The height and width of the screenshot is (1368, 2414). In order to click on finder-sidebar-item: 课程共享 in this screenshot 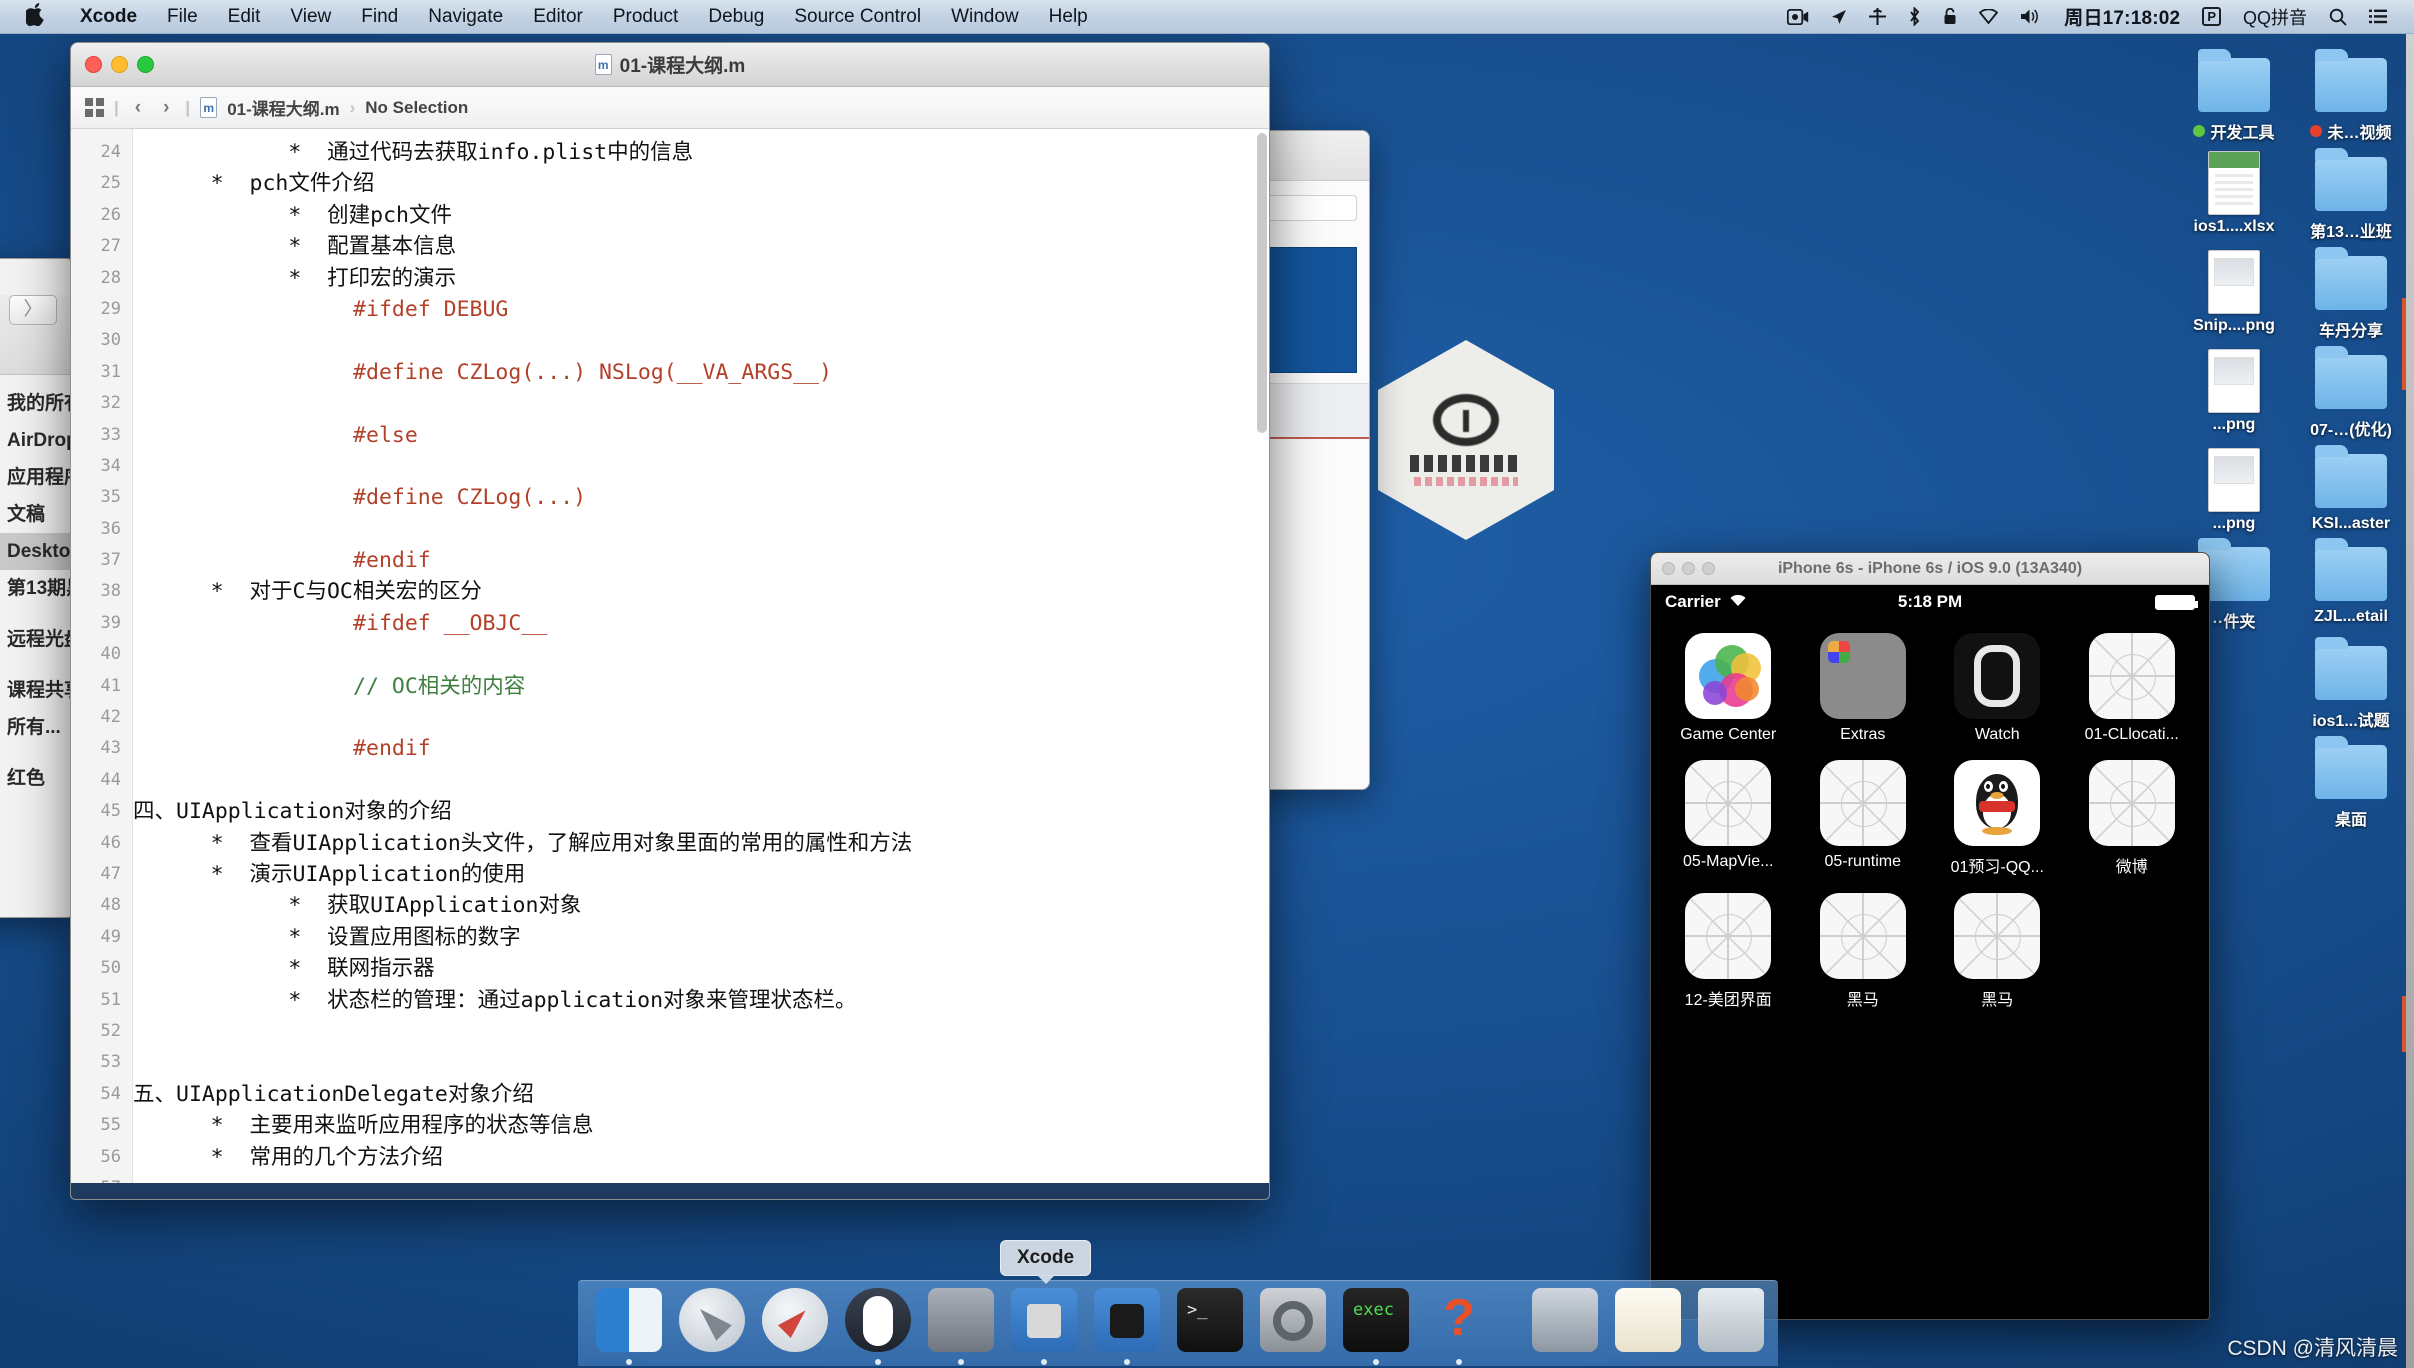, I will do `click(36, 690)`.